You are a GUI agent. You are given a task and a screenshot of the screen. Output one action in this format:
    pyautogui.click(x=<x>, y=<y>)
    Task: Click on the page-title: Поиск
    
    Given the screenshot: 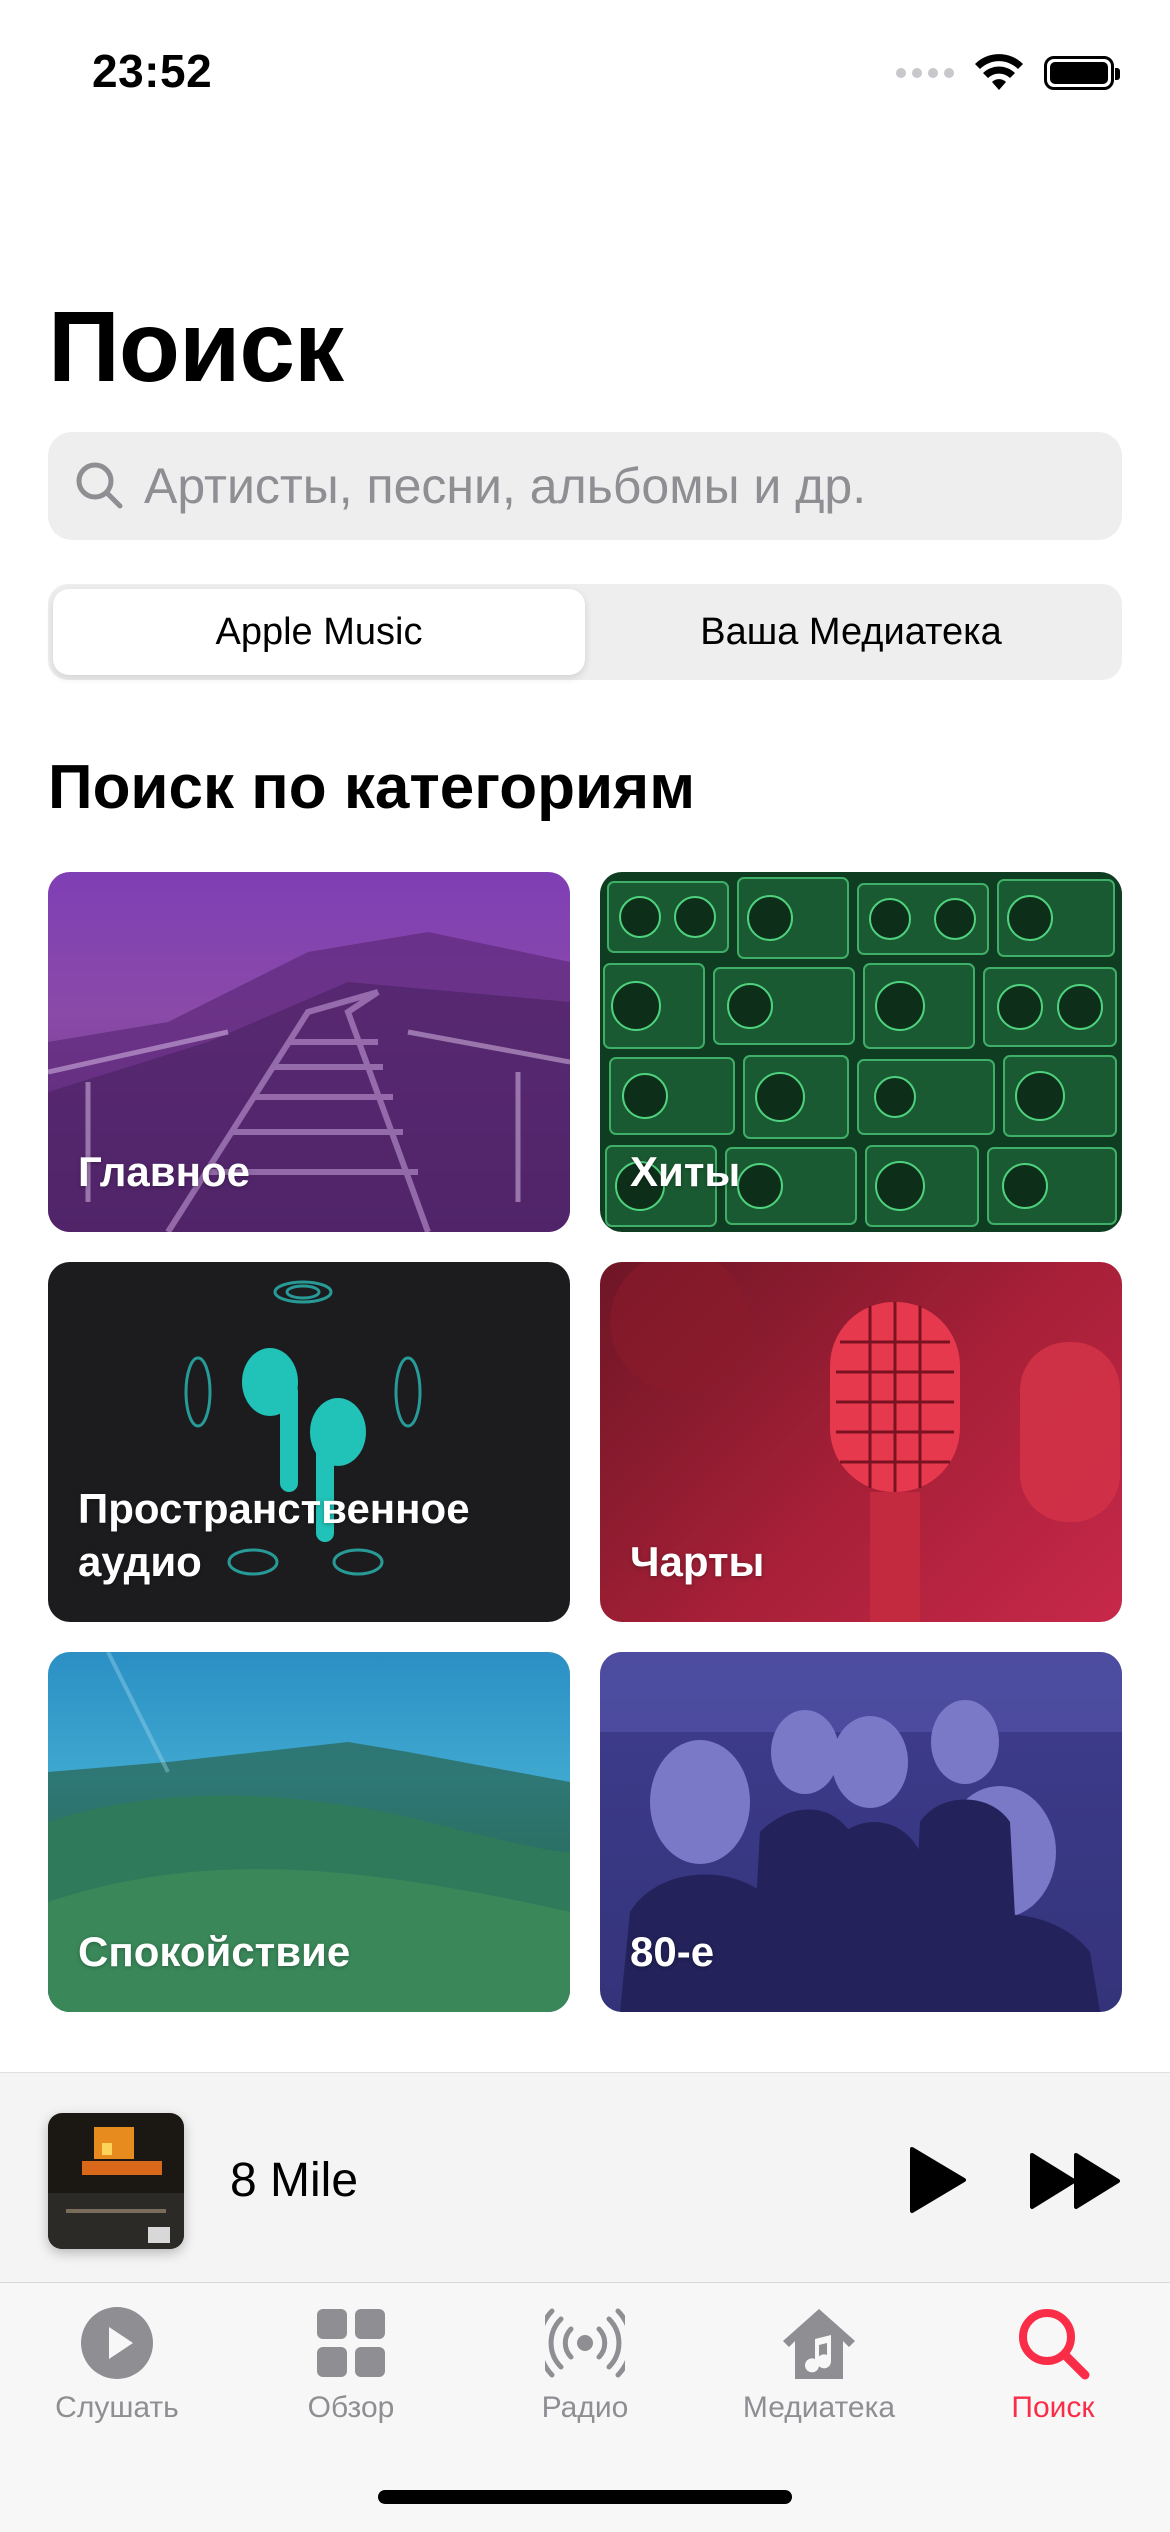 What is the action you would take?
    pyautogui.click(x=196, y=347)
    